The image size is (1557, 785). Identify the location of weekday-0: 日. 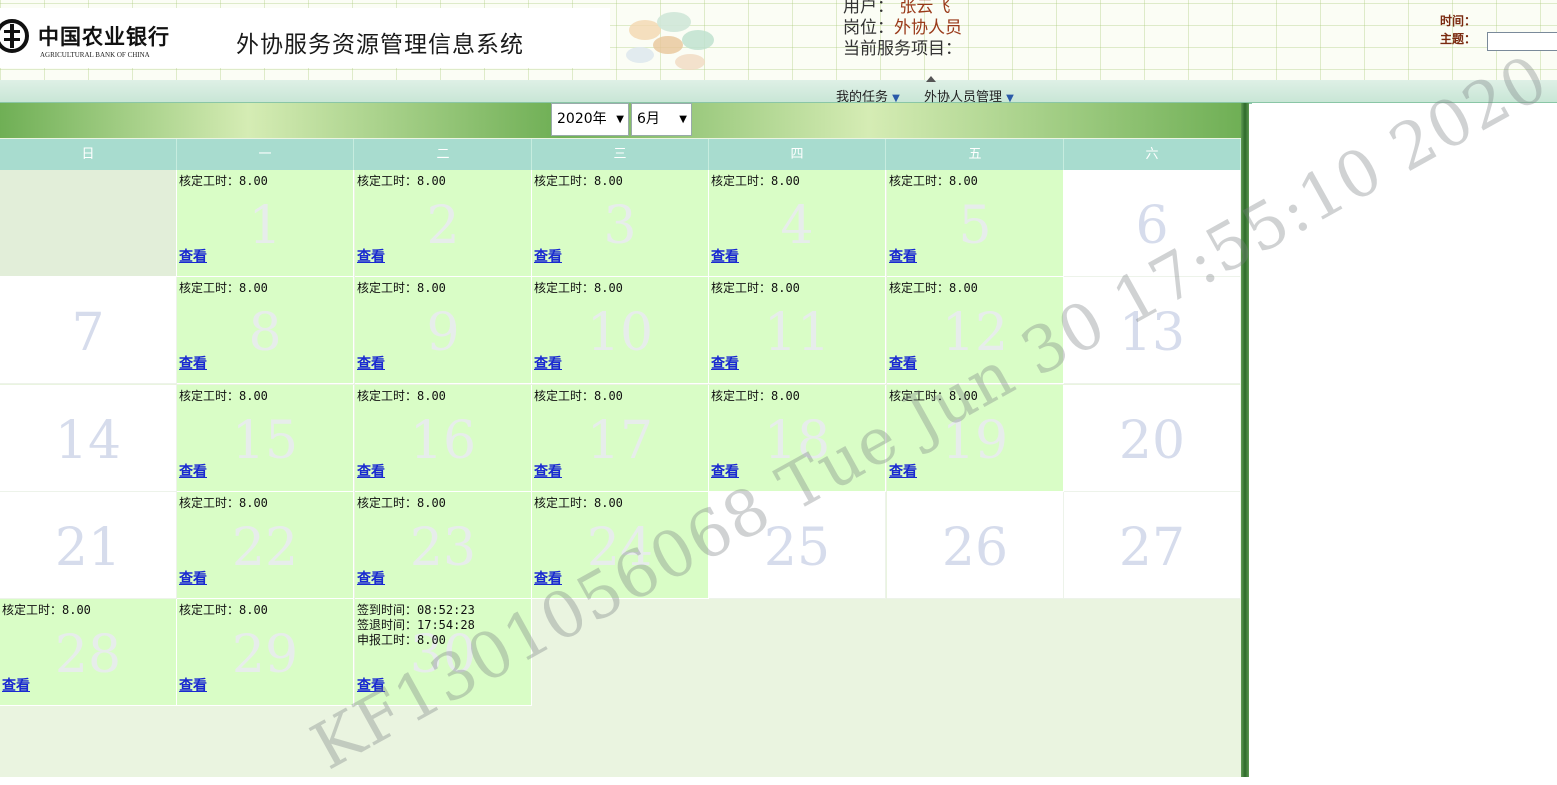
(88, 154).